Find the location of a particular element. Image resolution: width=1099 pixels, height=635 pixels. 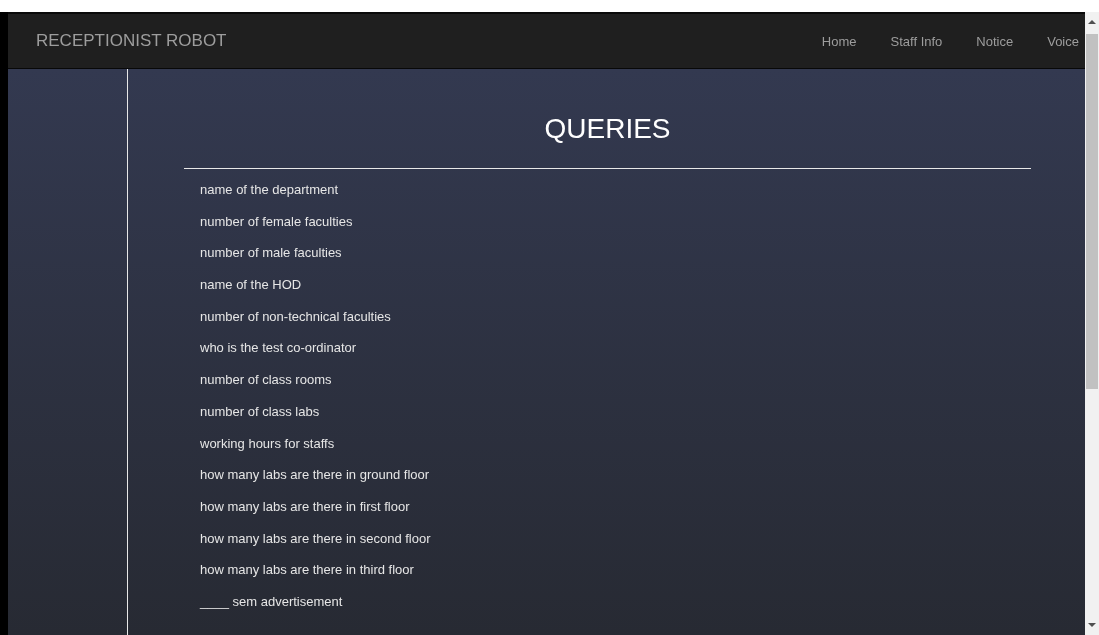

query-text: name of the department is located at coordinates (270, 190).